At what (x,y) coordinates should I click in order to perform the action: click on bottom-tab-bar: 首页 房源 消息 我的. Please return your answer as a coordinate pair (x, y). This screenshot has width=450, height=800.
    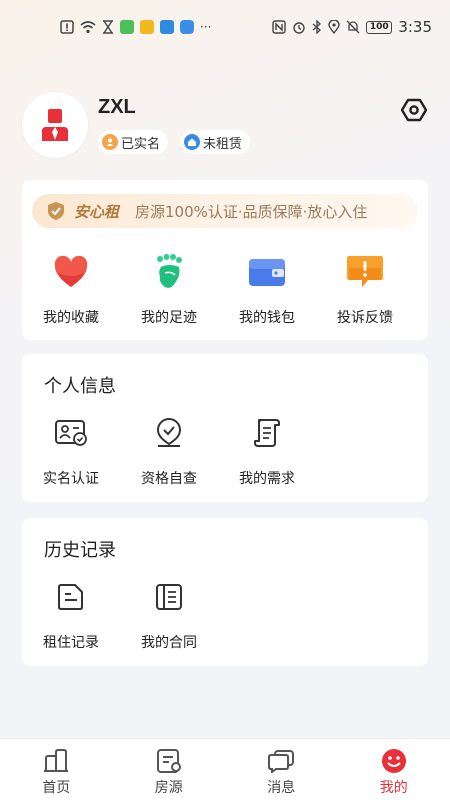
    Looking at the image, I should click on (225, 769).